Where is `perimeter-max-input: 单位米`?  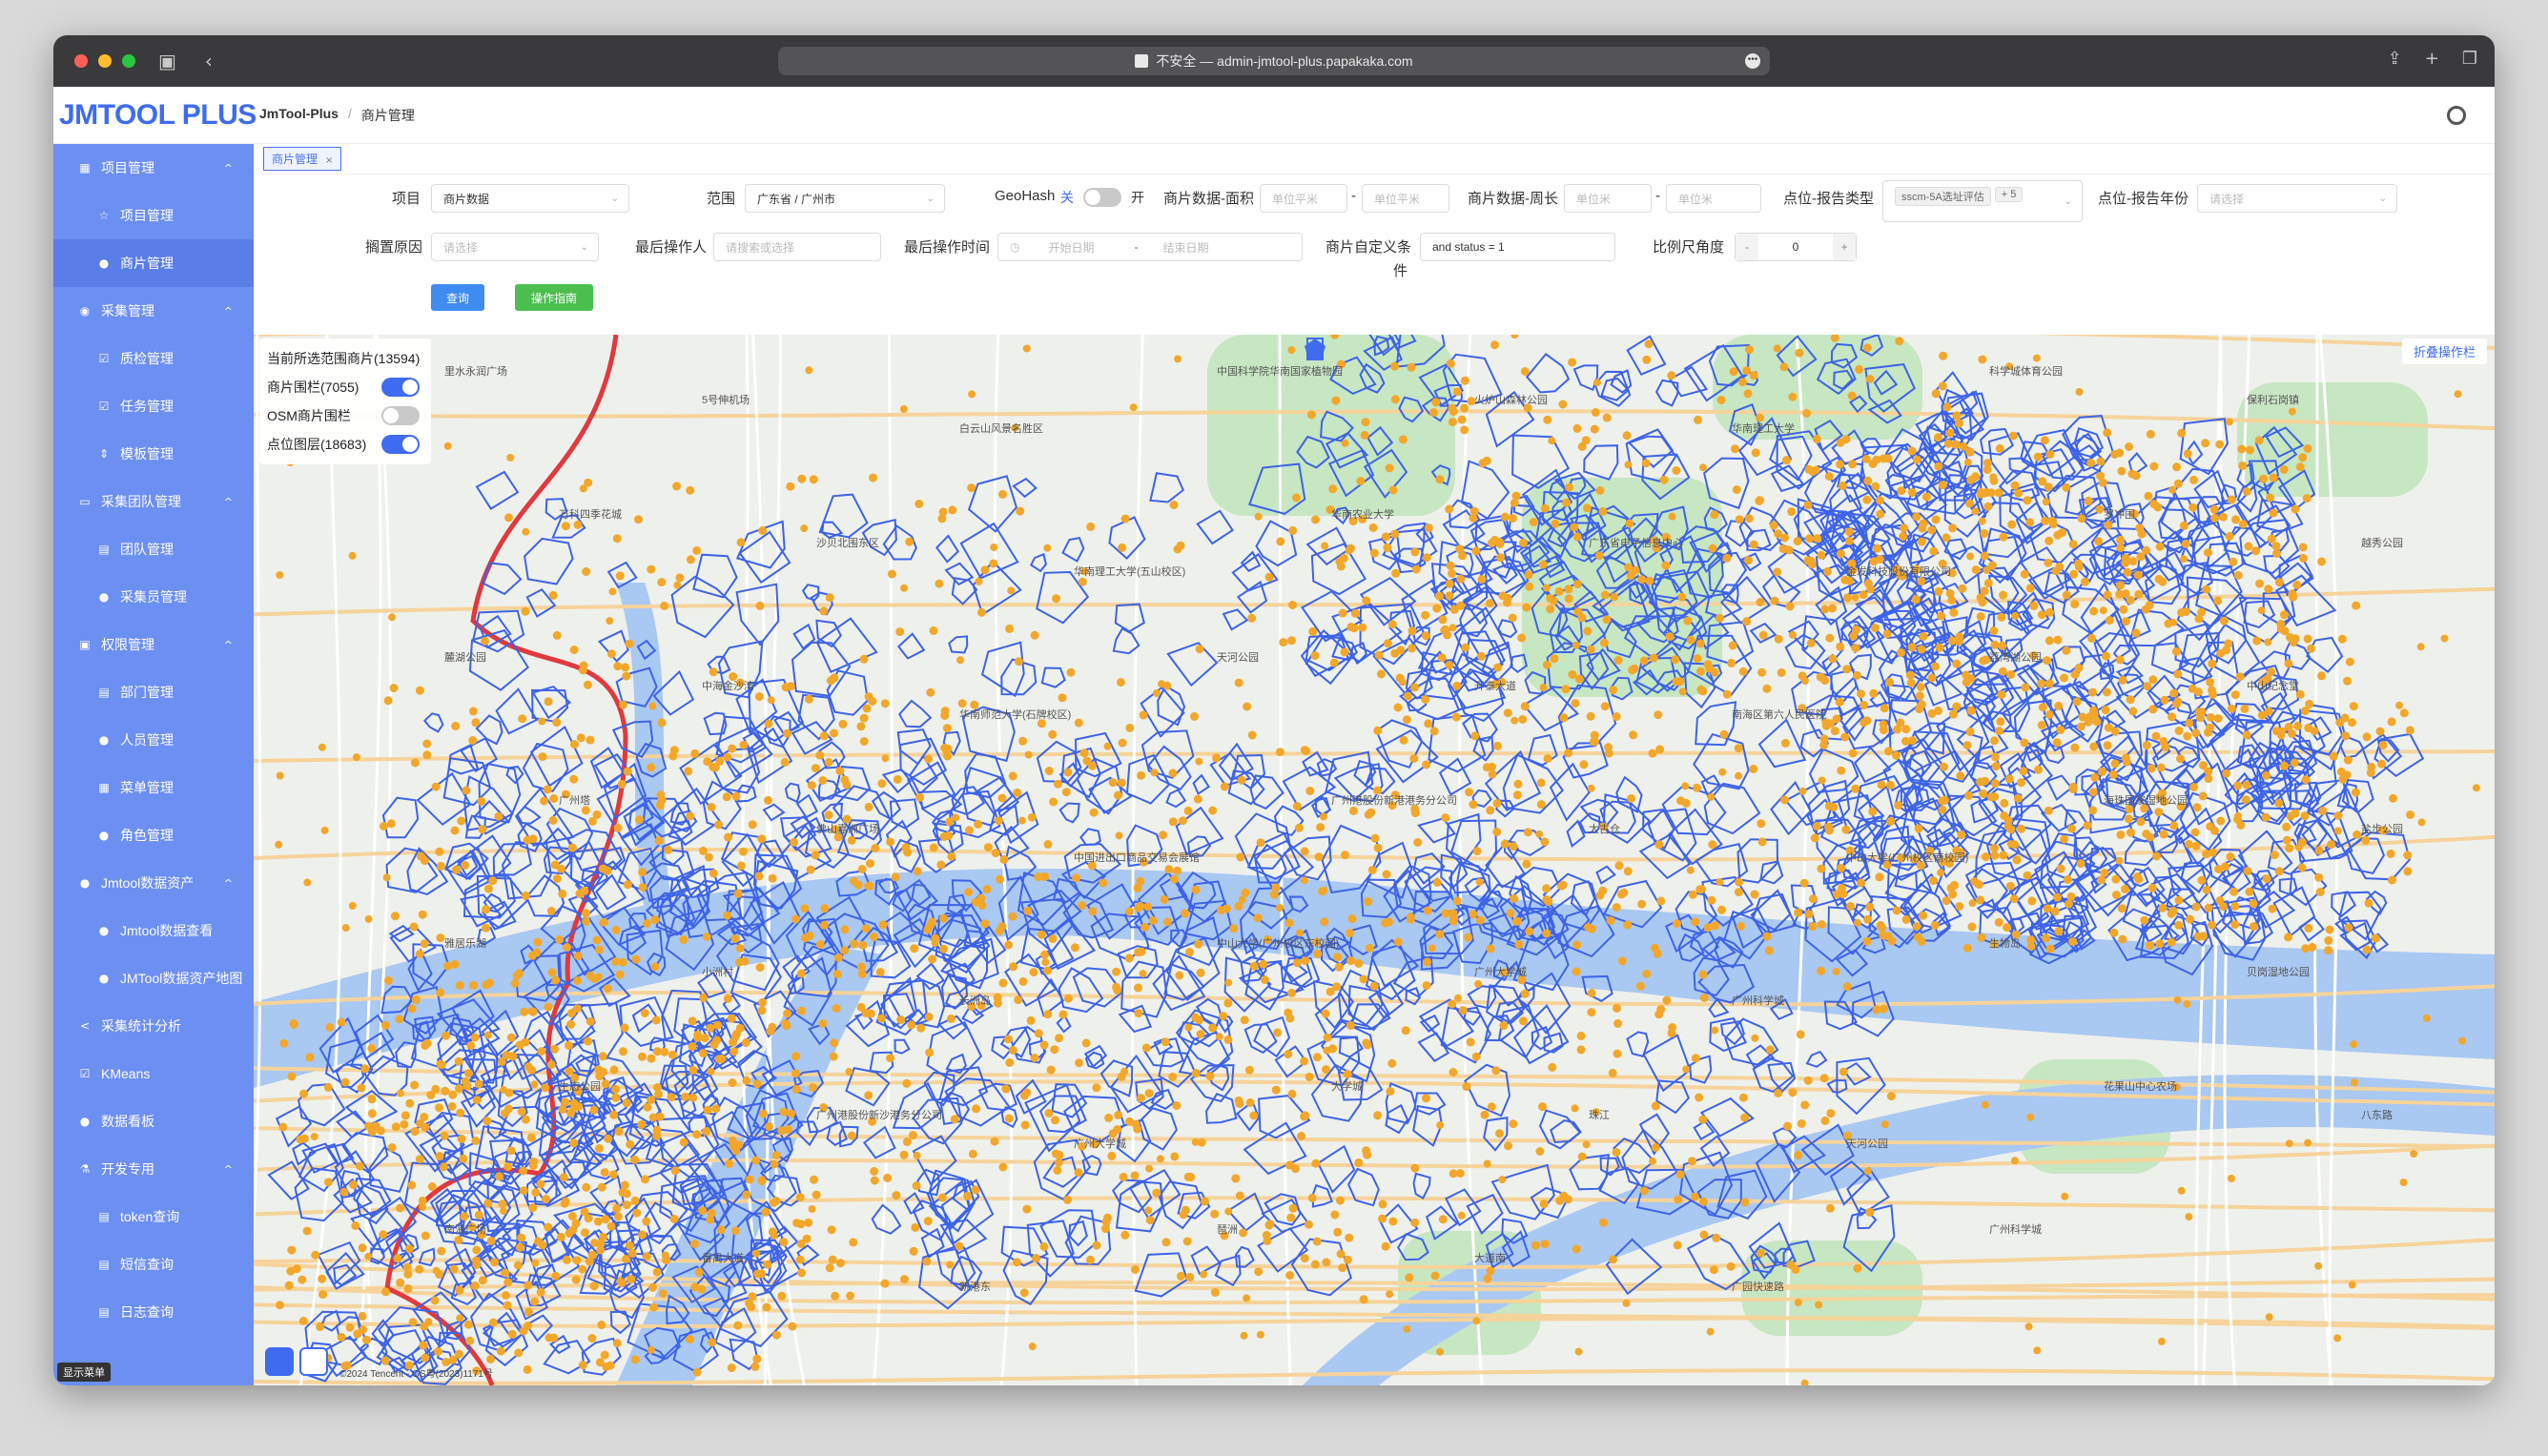 perimeter-max-input: 单位米 is located at coordinates (1713, 198).